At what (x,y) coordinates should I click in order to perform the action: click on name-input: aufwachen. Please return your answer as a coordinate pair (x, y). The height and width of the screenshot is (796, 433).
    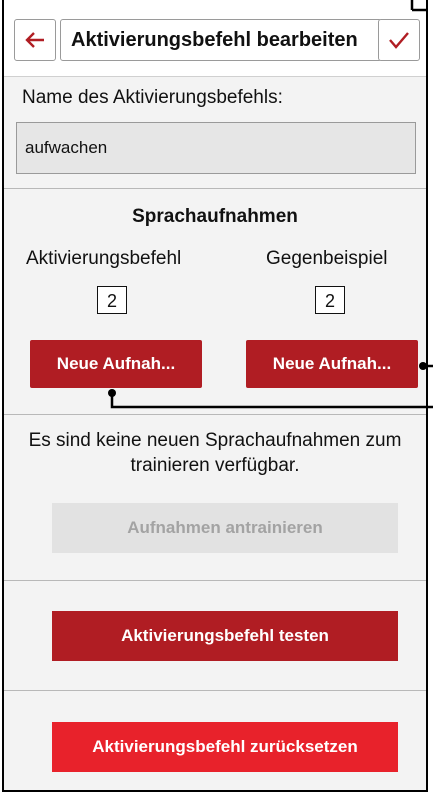
    Looking at the image, I should click on (216, 148).